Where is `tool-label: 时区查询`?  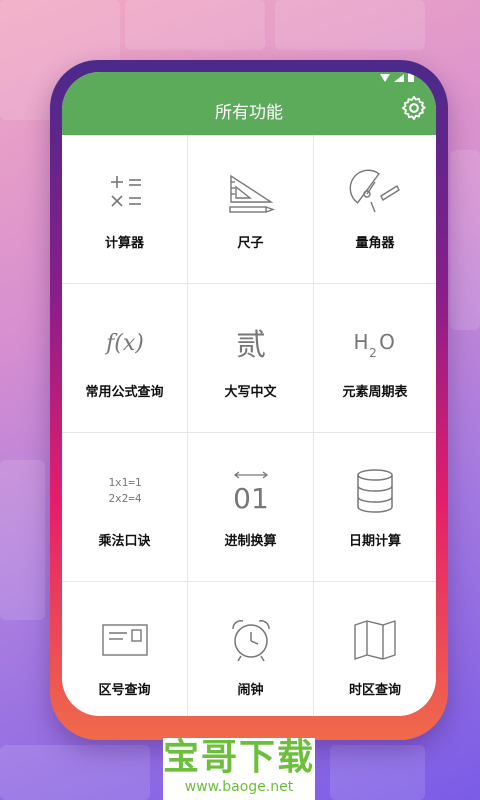 tool-label: 时区查询 is located at coordinates (374, 690).